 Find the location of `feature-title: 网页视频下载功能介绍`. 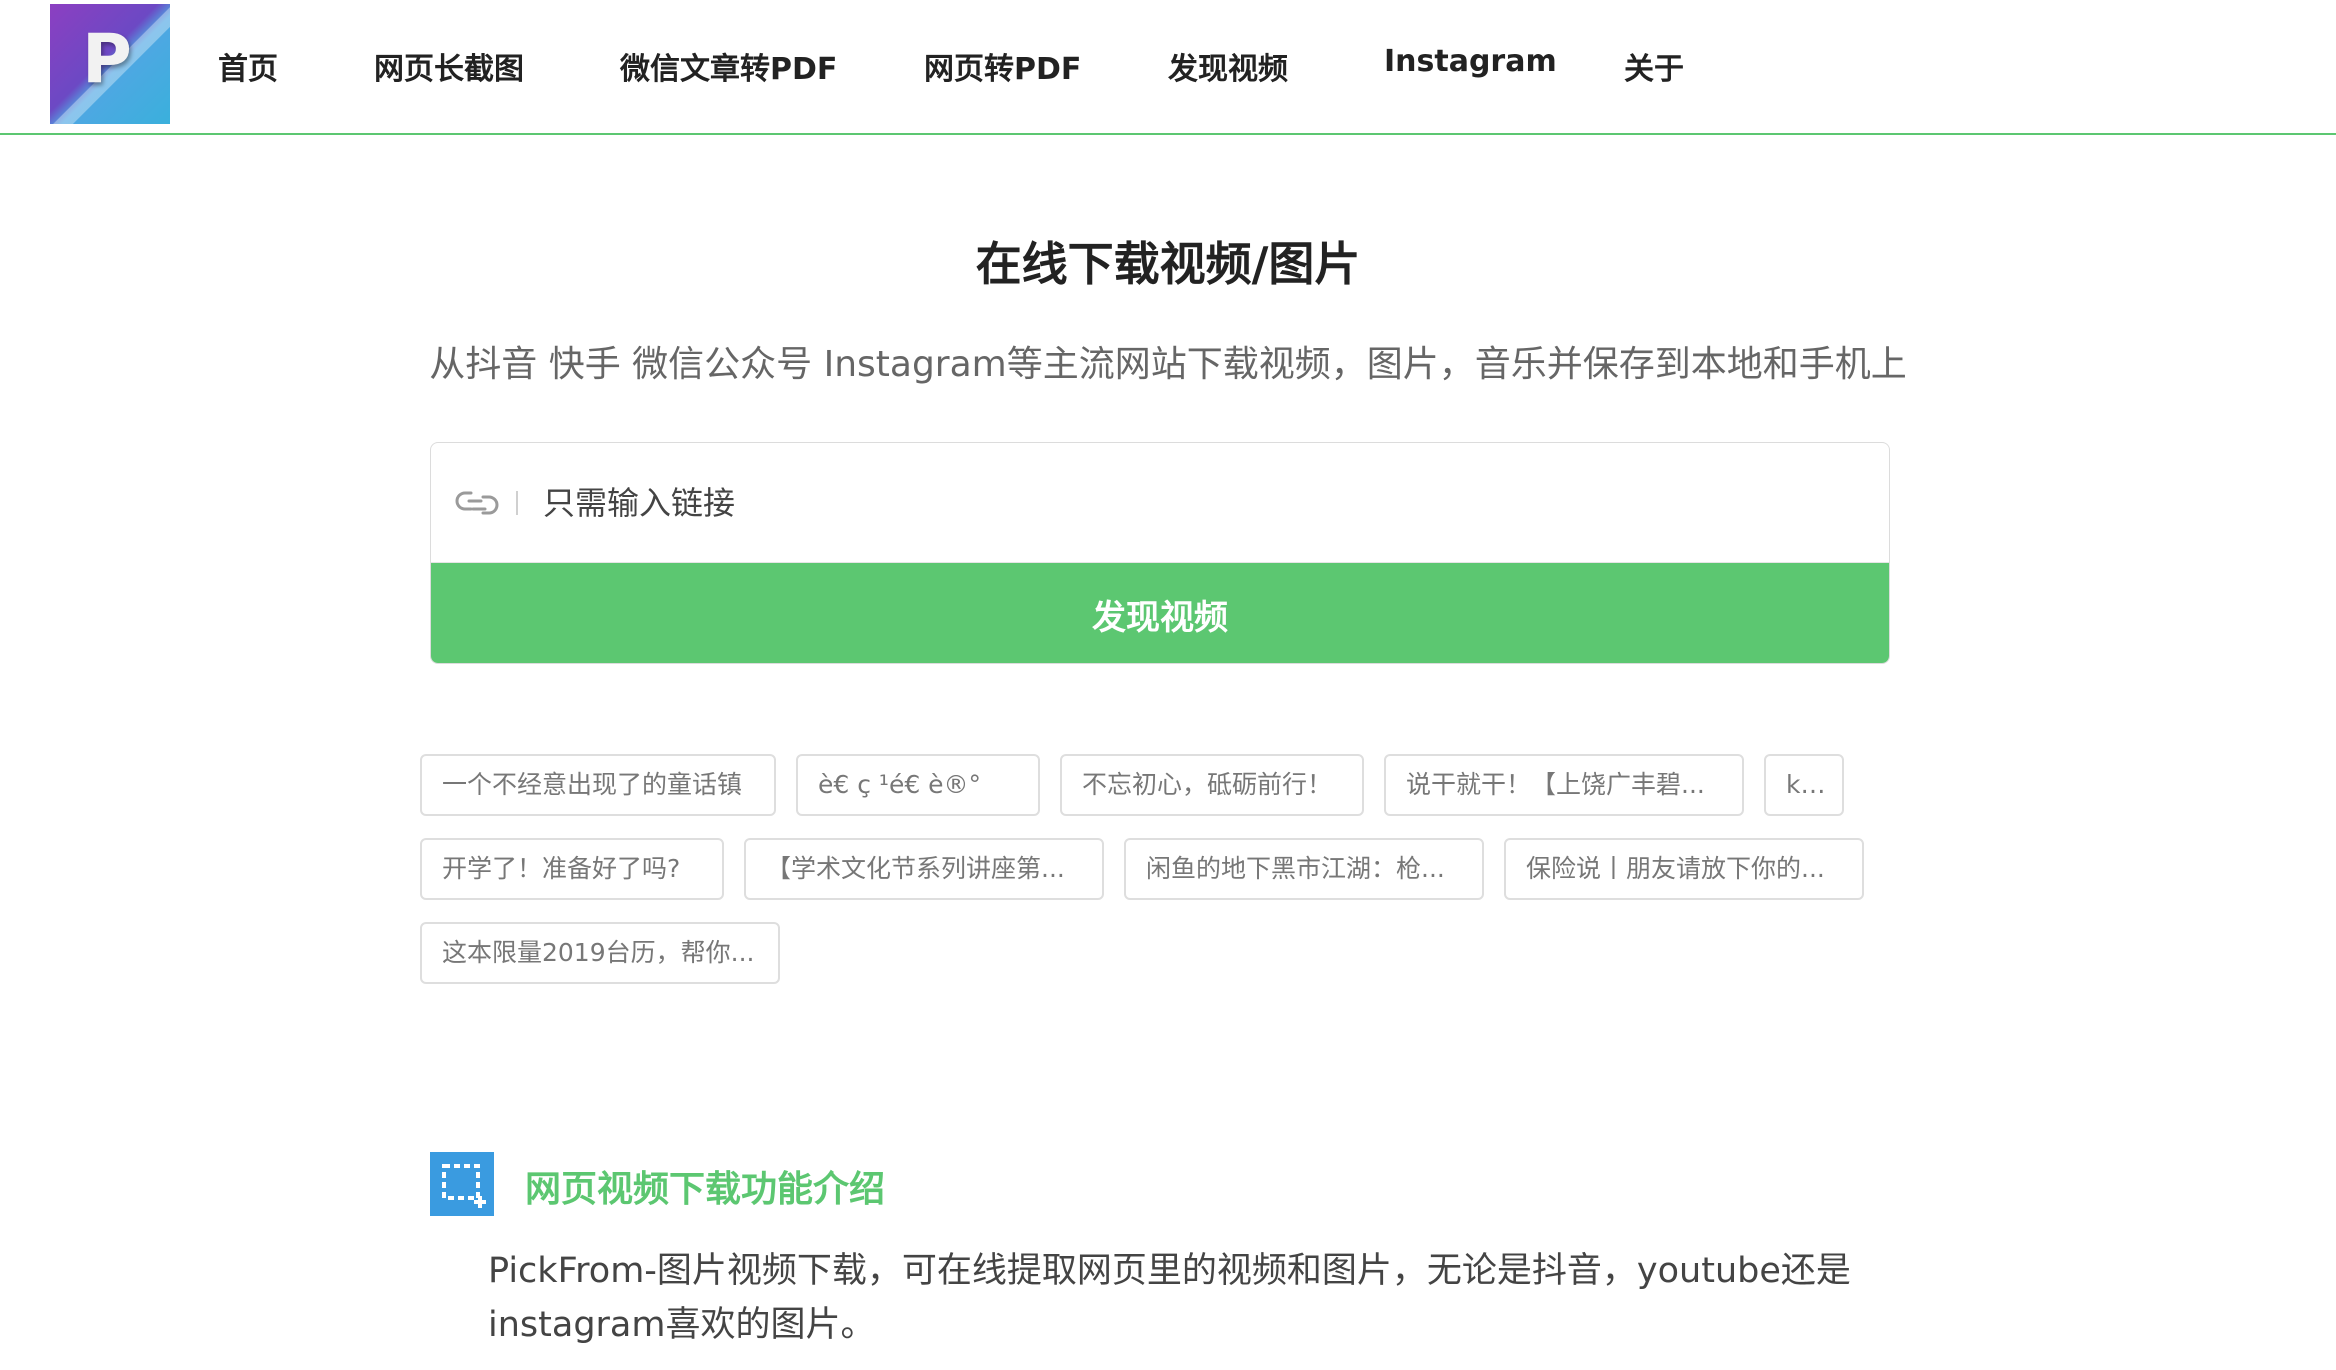

feature-title: 网页视频下载功能介绍 is located at coordinates (705, 1189).